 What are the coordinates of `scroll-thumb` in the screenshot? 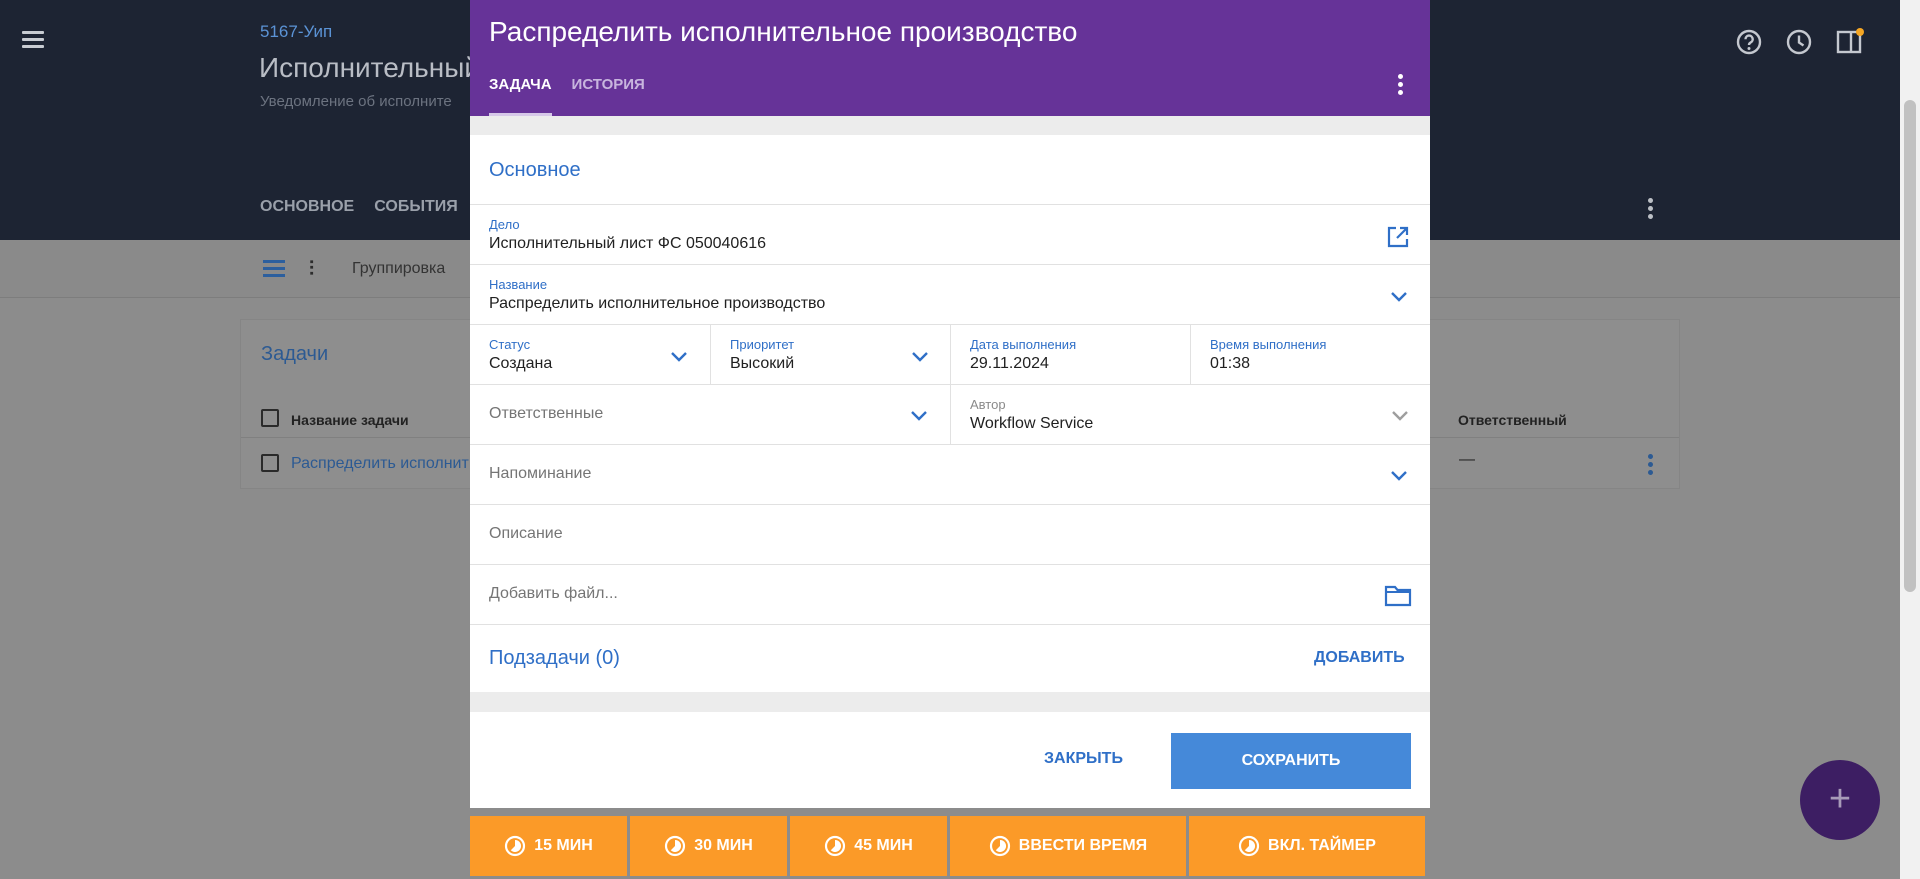 It's located at (1910, 346).